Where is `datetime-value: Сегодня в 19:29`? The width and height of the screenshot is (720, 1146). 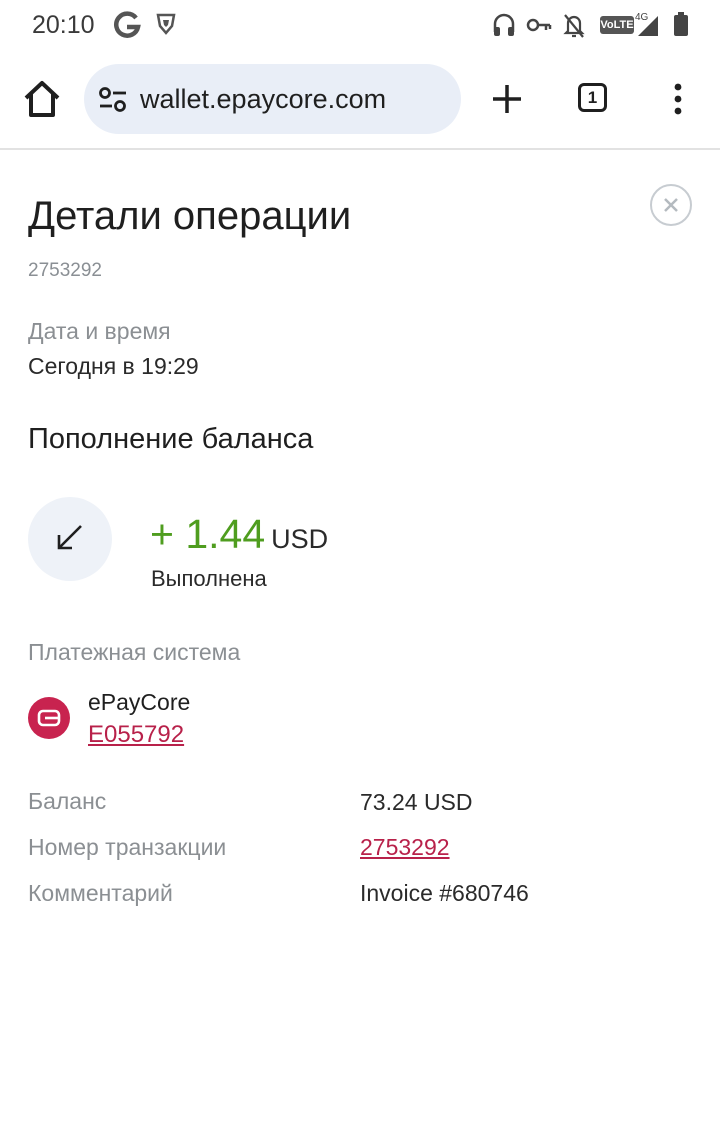
datetime-value: Сегодня в 19:29 is located at coordinates (113, 366).